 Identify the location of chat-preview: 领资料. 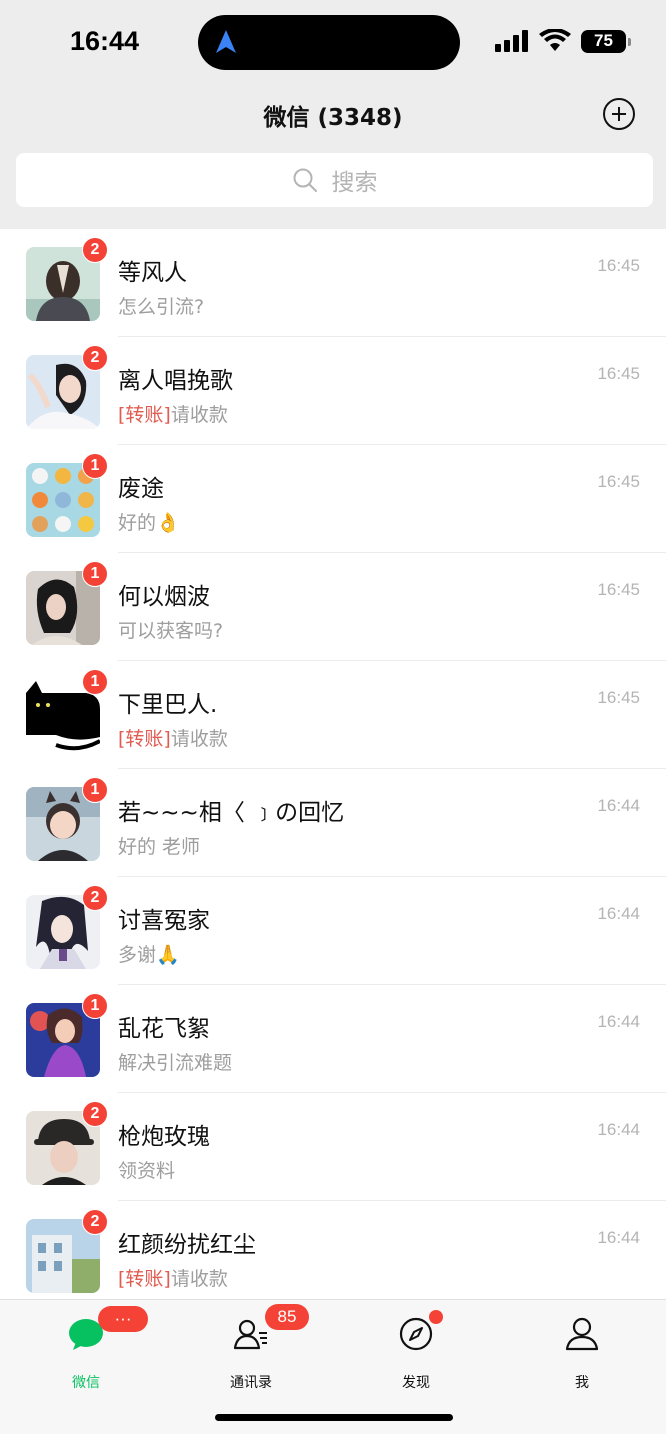
(146, 1169).